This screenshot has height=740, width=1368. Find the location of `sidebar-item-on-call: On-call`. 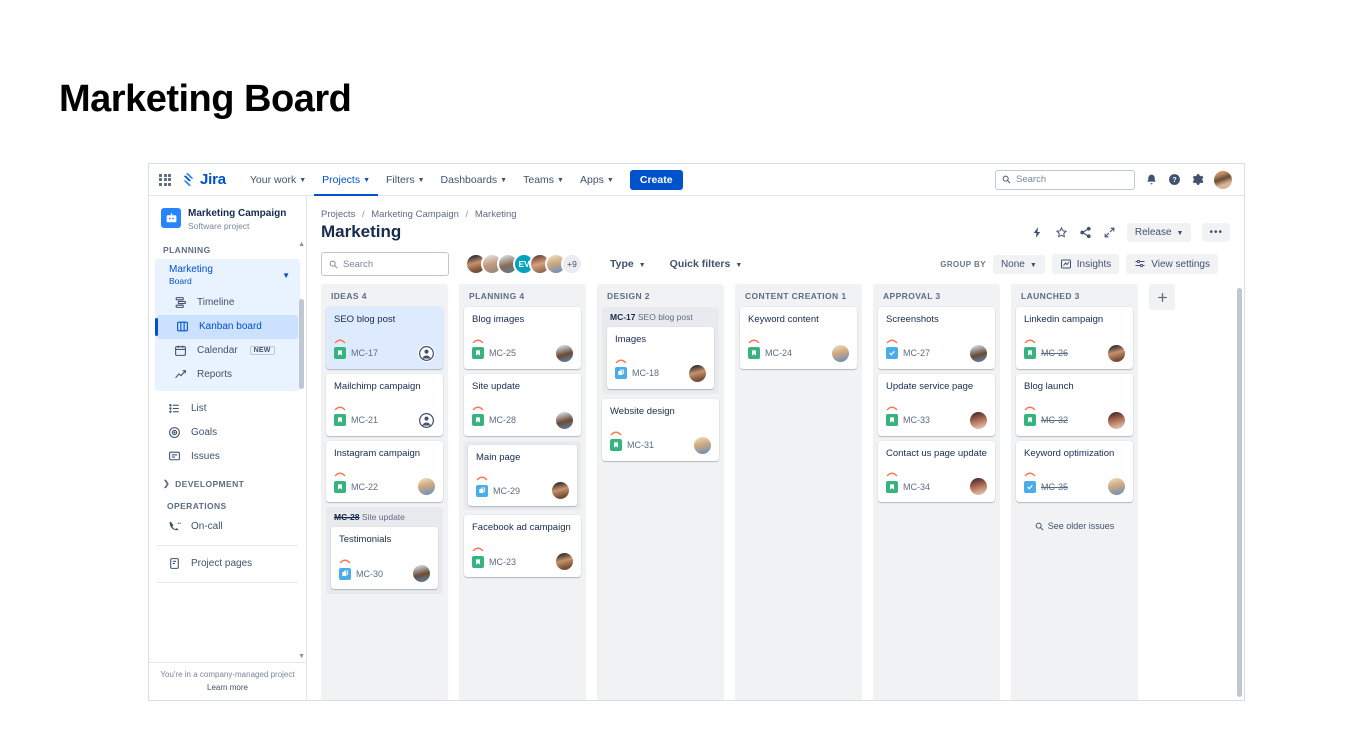

sidebar-item-on-call: On-call is located at coordinates (227, 527).